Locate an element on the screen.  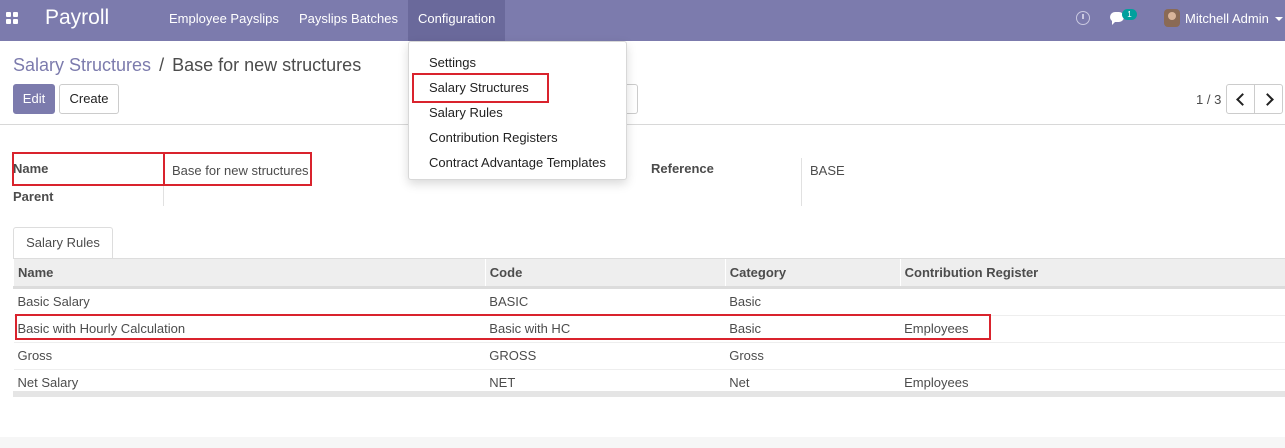
table-header-row: Name Code Category Contribution Register is located at coordinates (649, 274).